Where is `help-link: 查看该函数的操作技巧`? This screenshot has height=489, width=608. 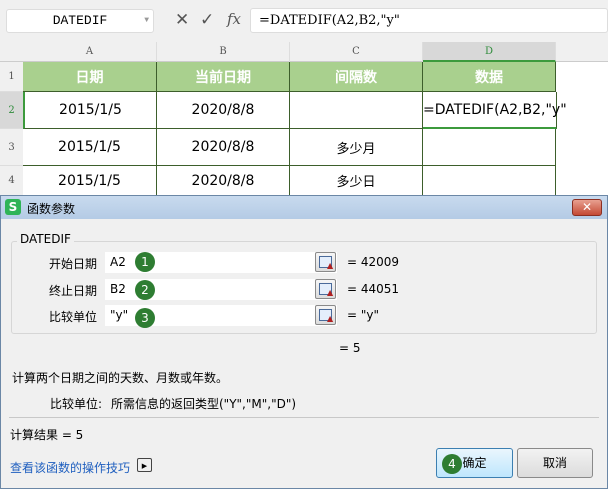
help-link: 查看该函数的操作技巧 is located at coordinates (70, 467).